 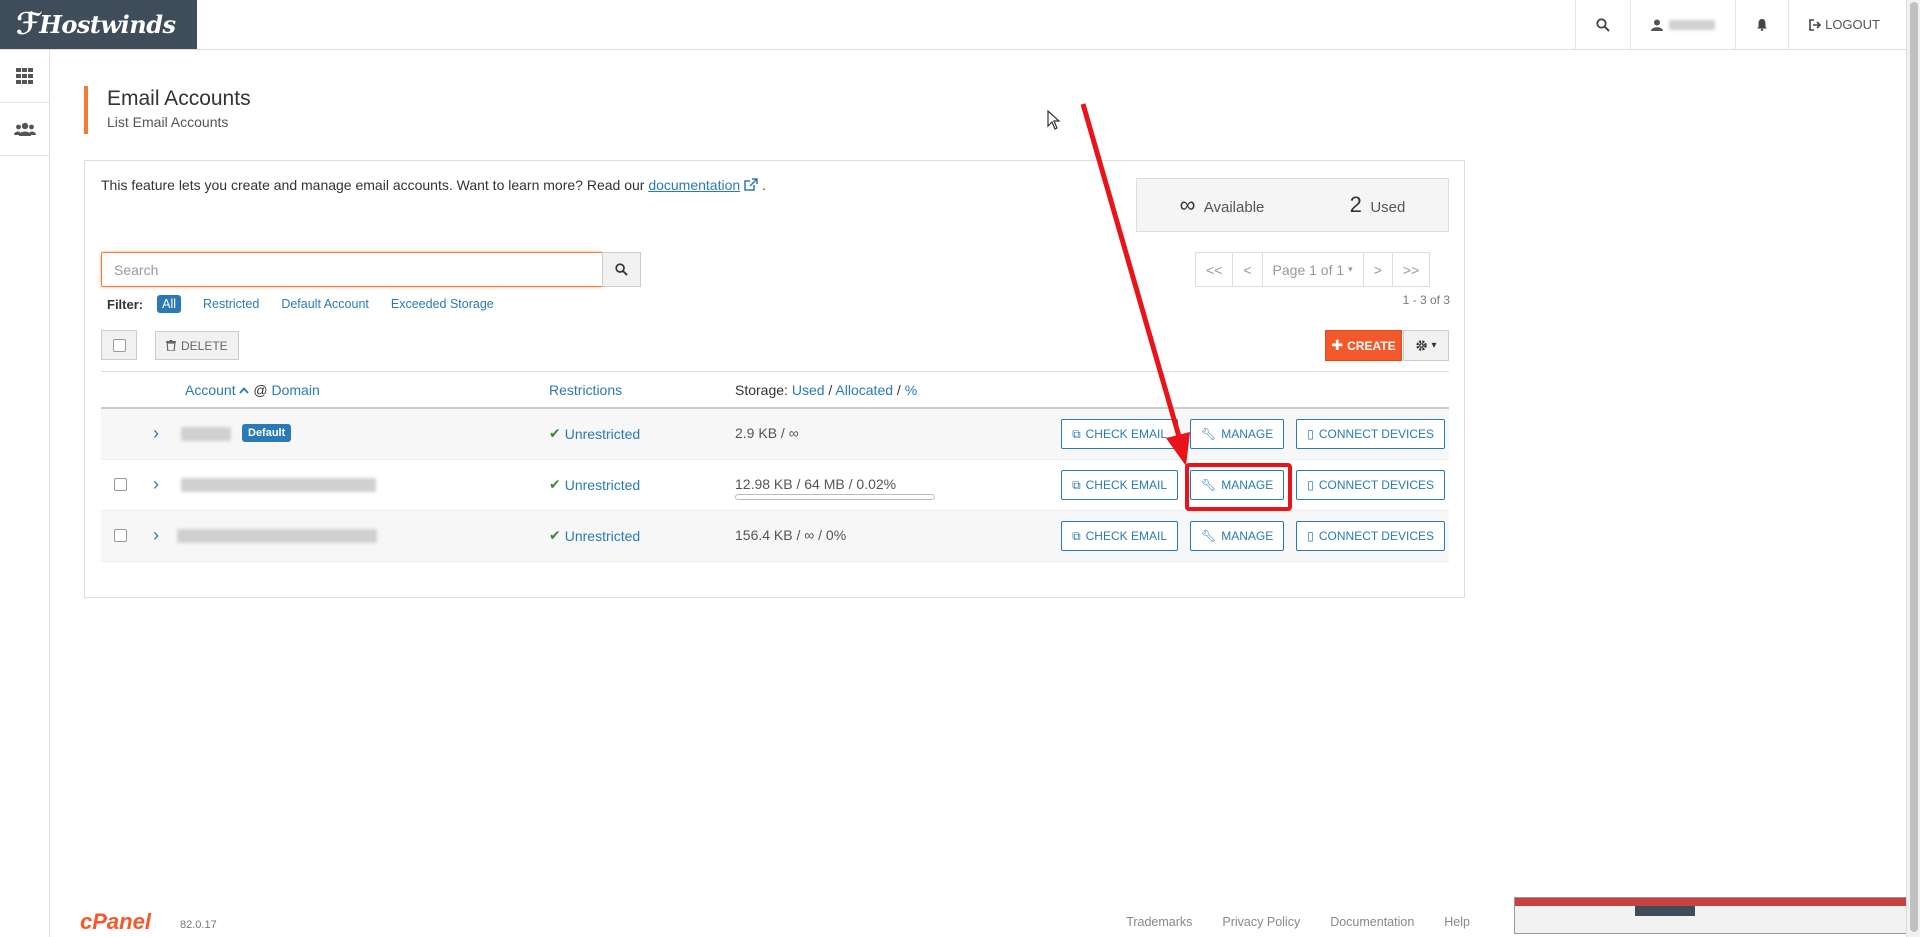 What do you see at coordinates (1411, 269) in the screenshot?
I see `last-page-button: >>` at bounding box center [1411, 269].